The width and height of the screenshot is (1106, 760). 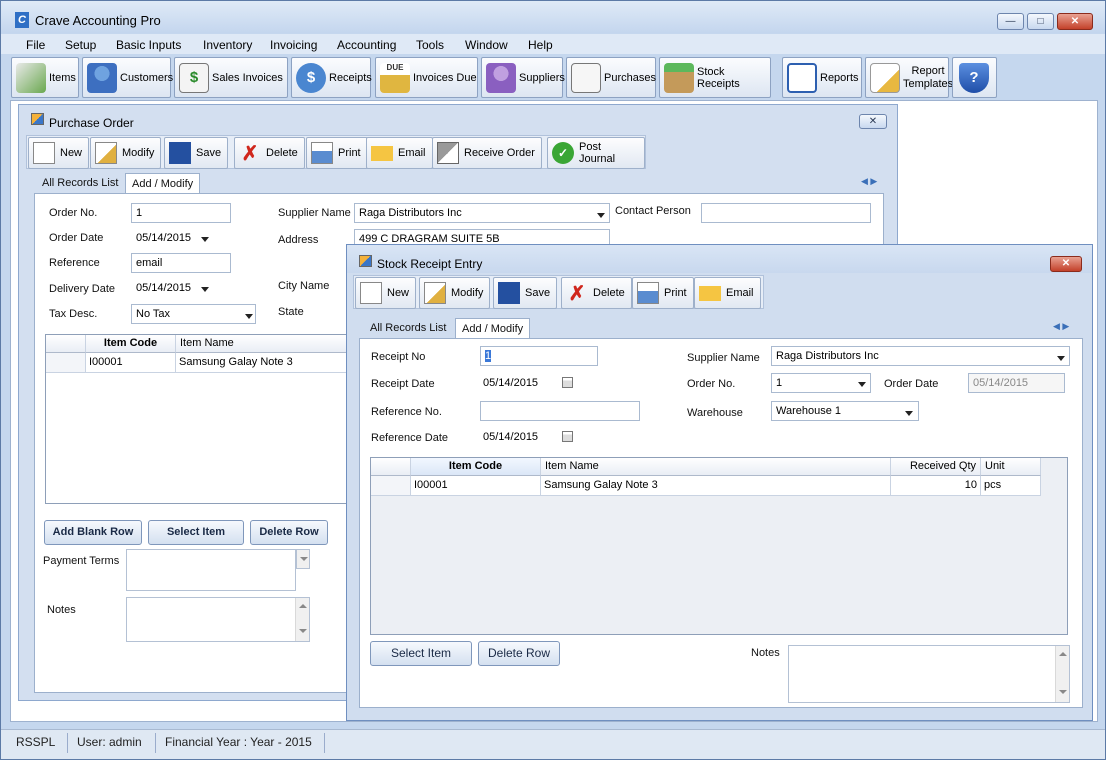 I want to click on menu-tools: Tools, so click(x=430, y=45).